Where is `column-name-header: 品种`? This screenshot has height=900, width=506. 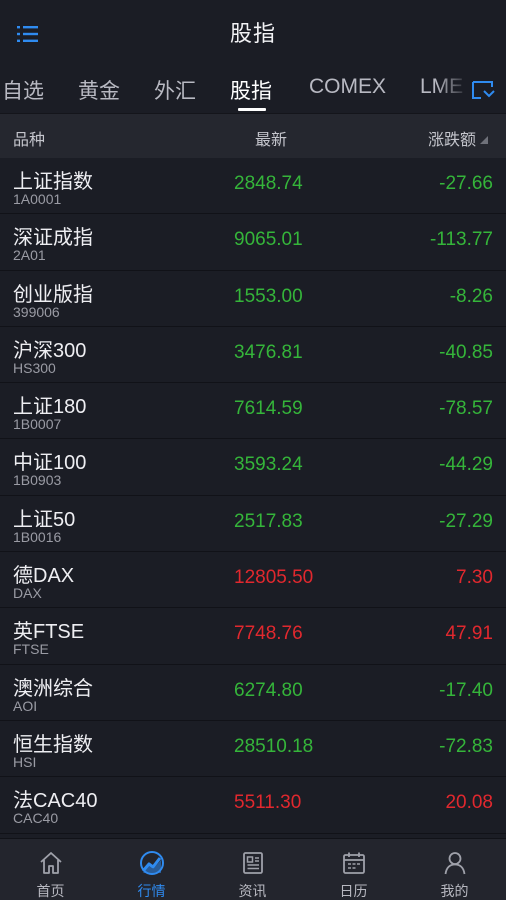 column-name-header: 品种 is located at coordinates (29, 140).